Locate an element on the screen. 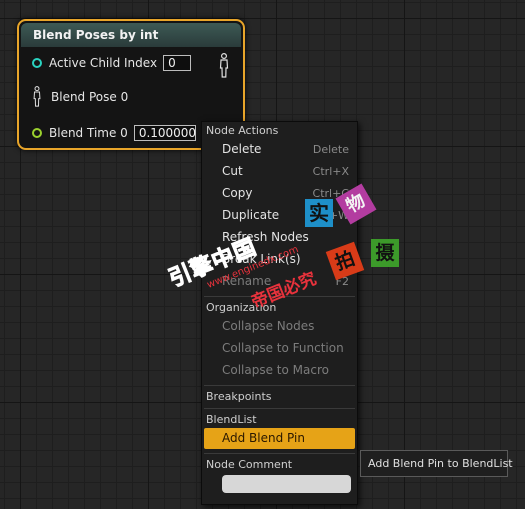 This screenshot has height=509, width=525. node-comment-header: Node Comment is located at coordinates (249, 464).